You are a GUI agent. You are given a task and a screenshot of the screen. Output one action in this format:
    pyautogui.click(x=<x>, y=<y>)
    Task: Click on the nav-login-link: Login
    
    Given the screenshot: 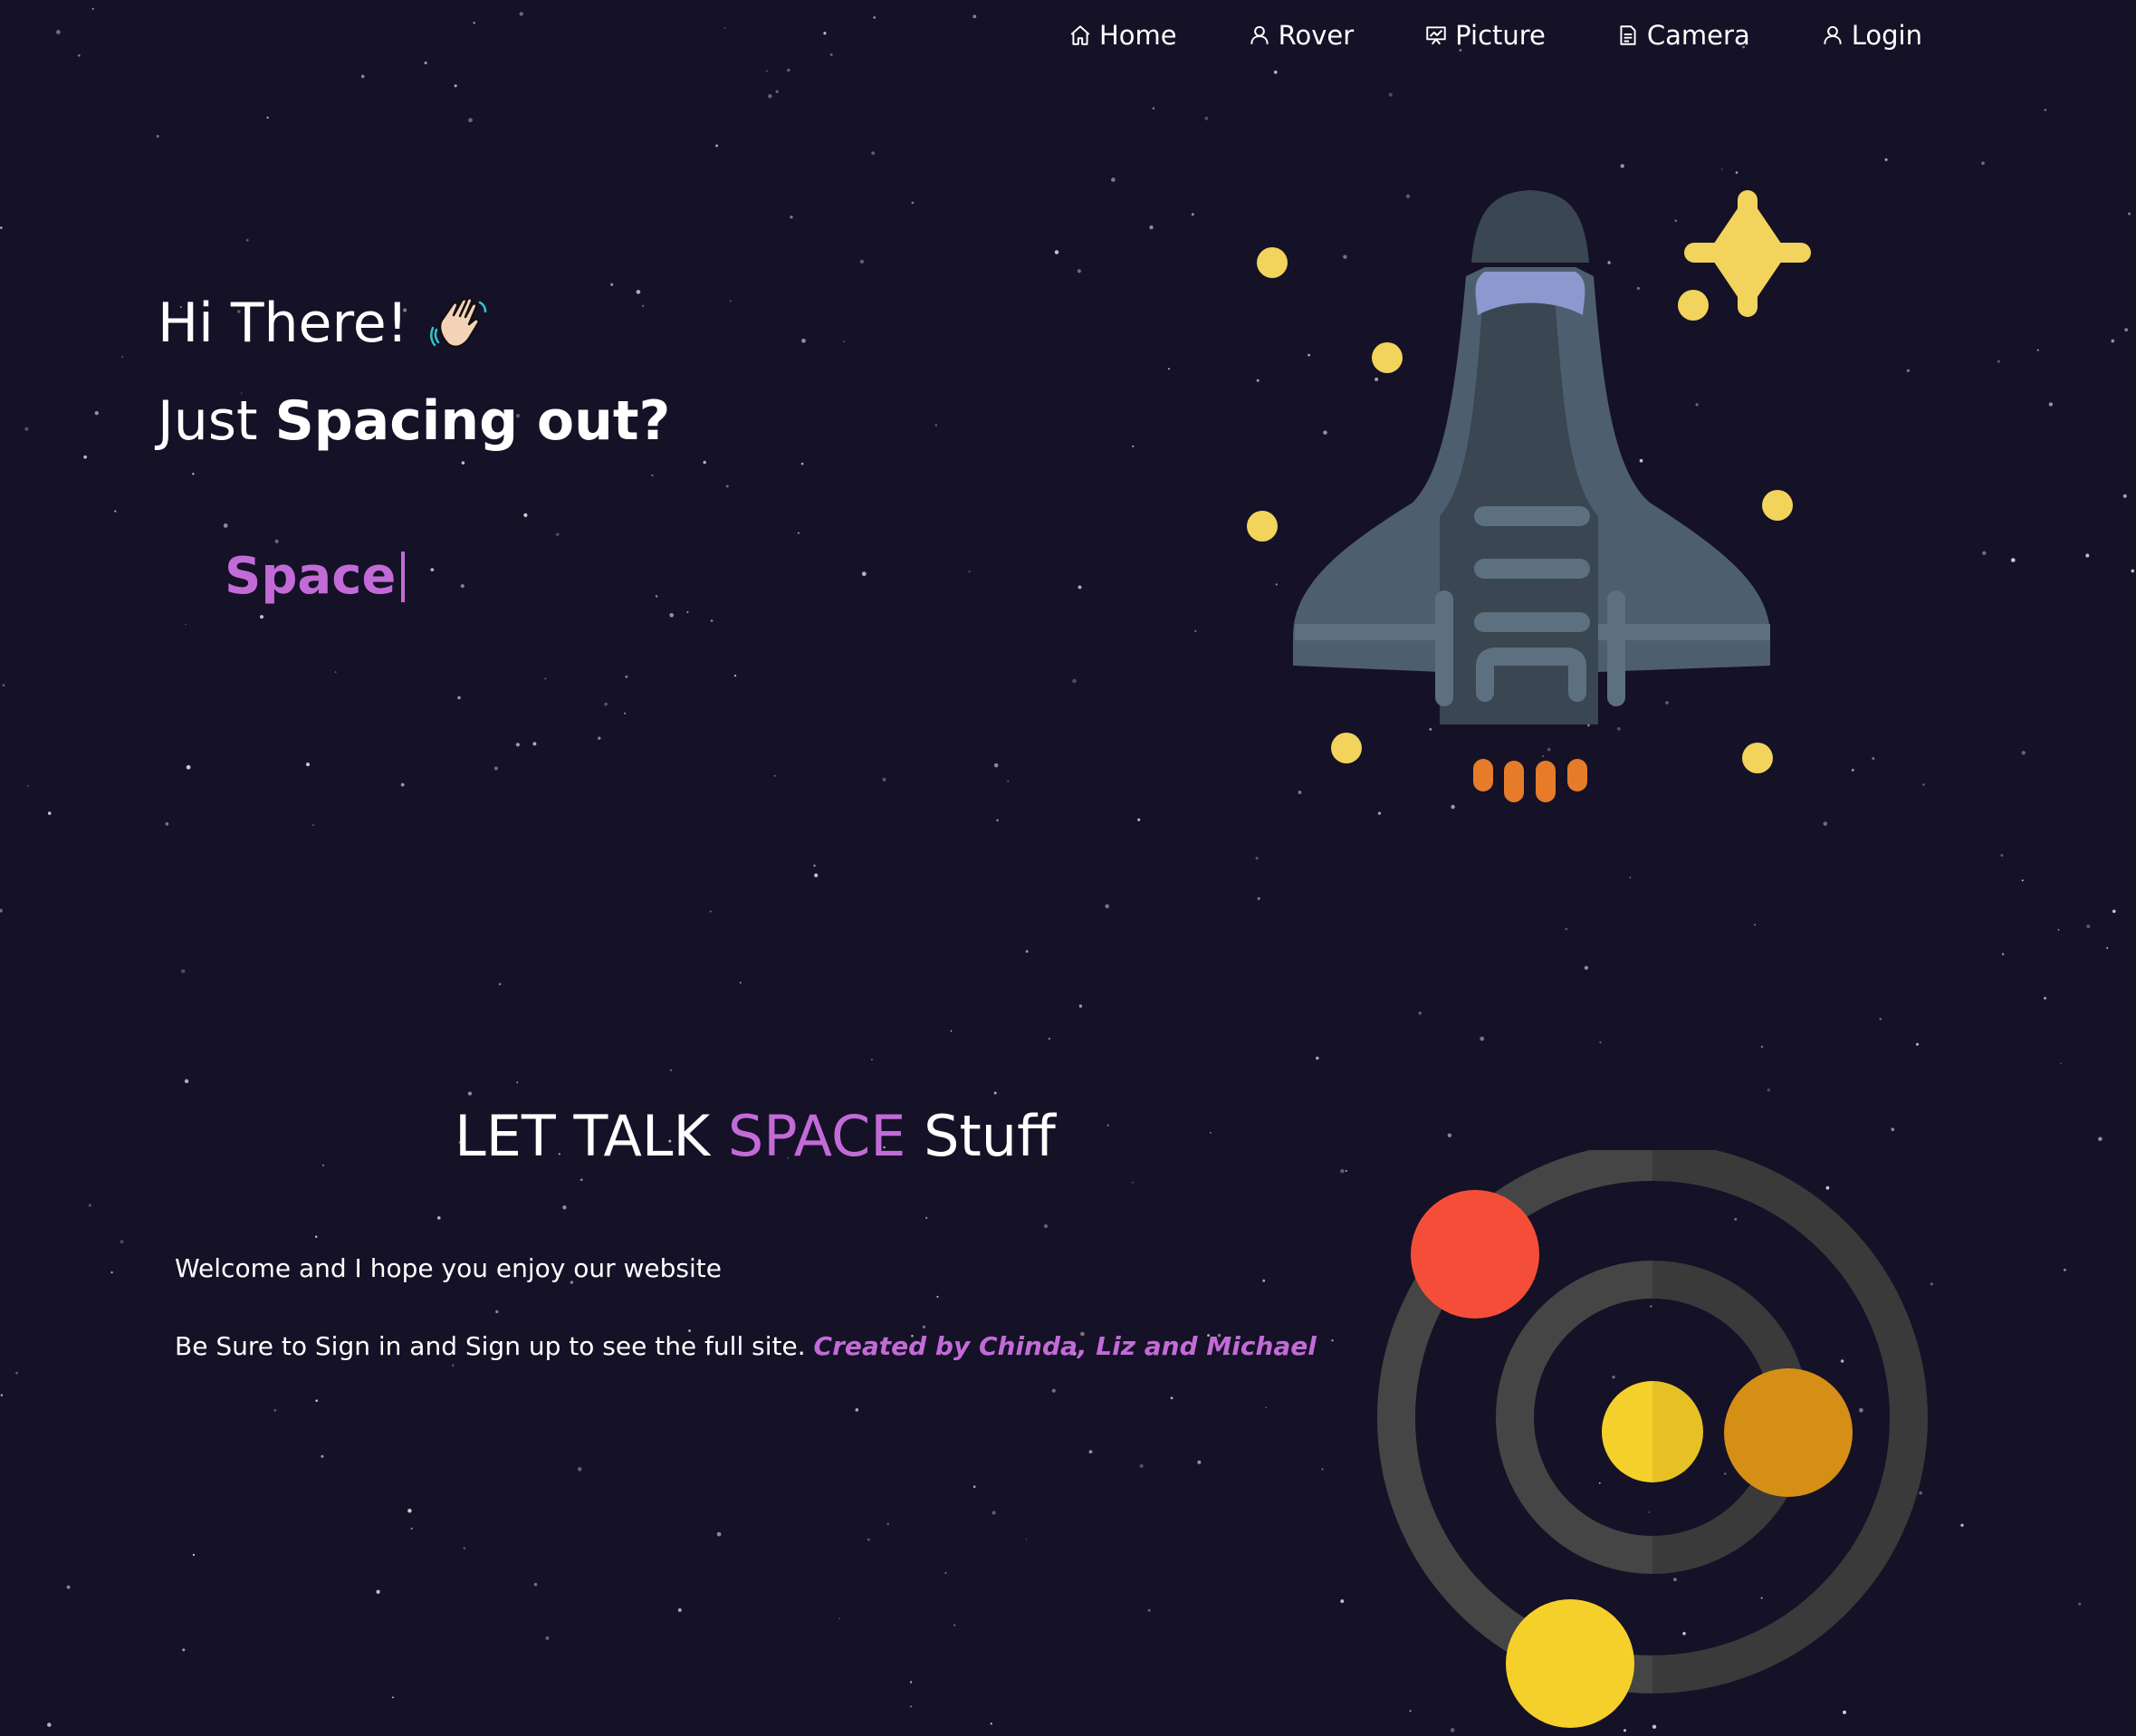 What is the action you would take?
    pyautogui.click(x=1871, y=35)
    